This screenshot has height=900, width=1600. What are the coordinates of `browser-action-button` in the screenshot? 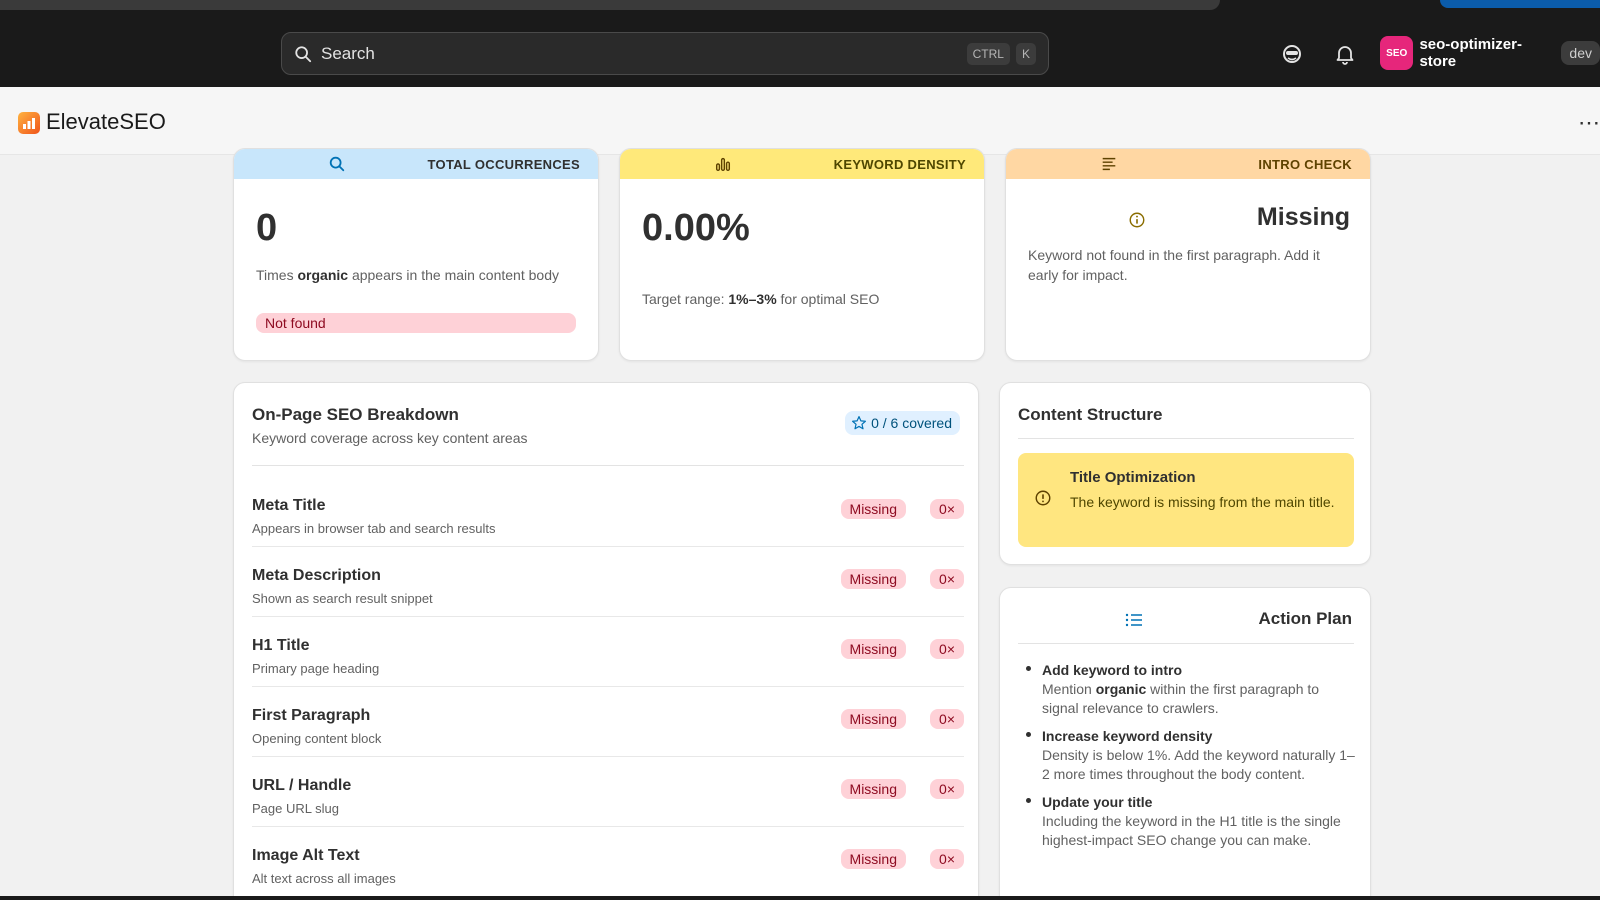 It's located at (1520, 4).